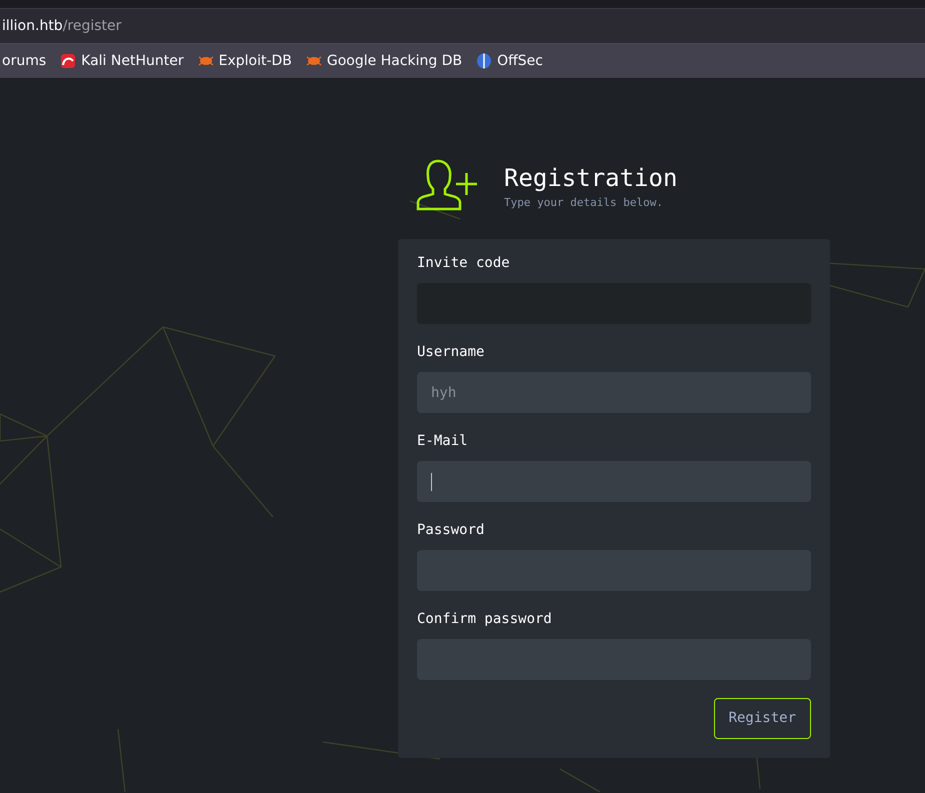 Image resolution: width=925 pixels, height=793 pixels. What do you see at coordinates (68, 61) in the screenshot?
I see `bookmark-icon` at bounding box center [68, 61].